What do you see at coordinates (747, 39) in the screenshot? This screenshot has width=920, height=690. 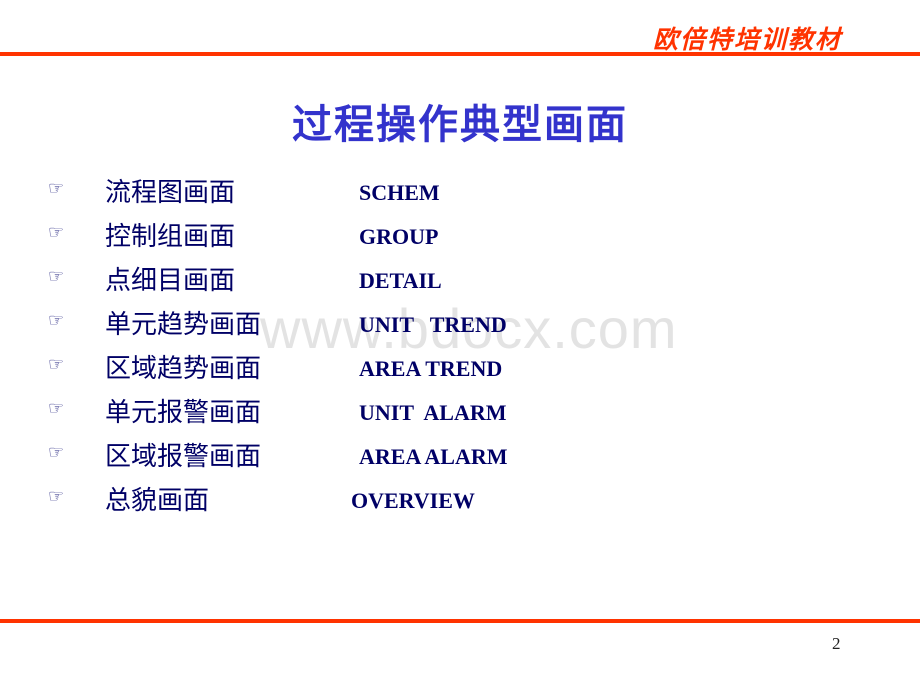 I see `brand-header: 欧倍特培训教材` at bounding box center [747, 39].